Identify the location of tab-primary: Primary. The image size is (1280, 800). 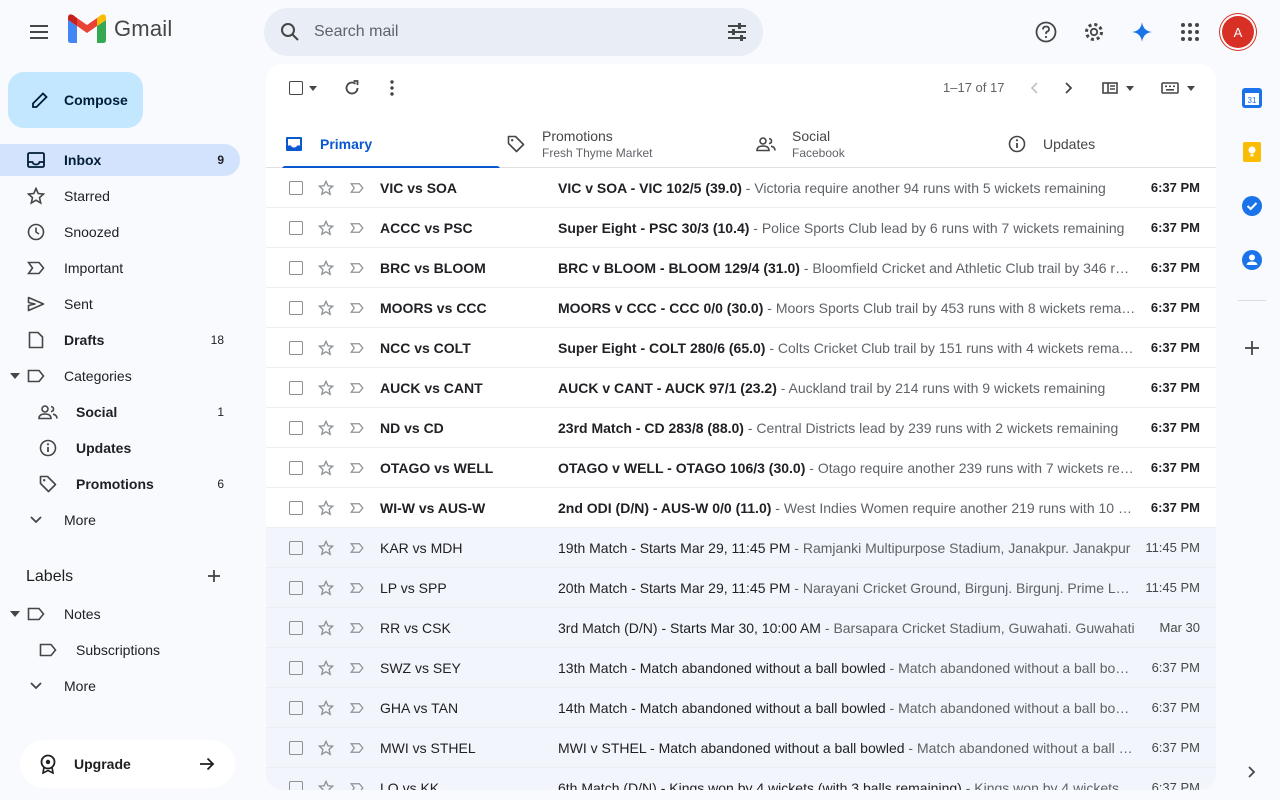
(391, 144).